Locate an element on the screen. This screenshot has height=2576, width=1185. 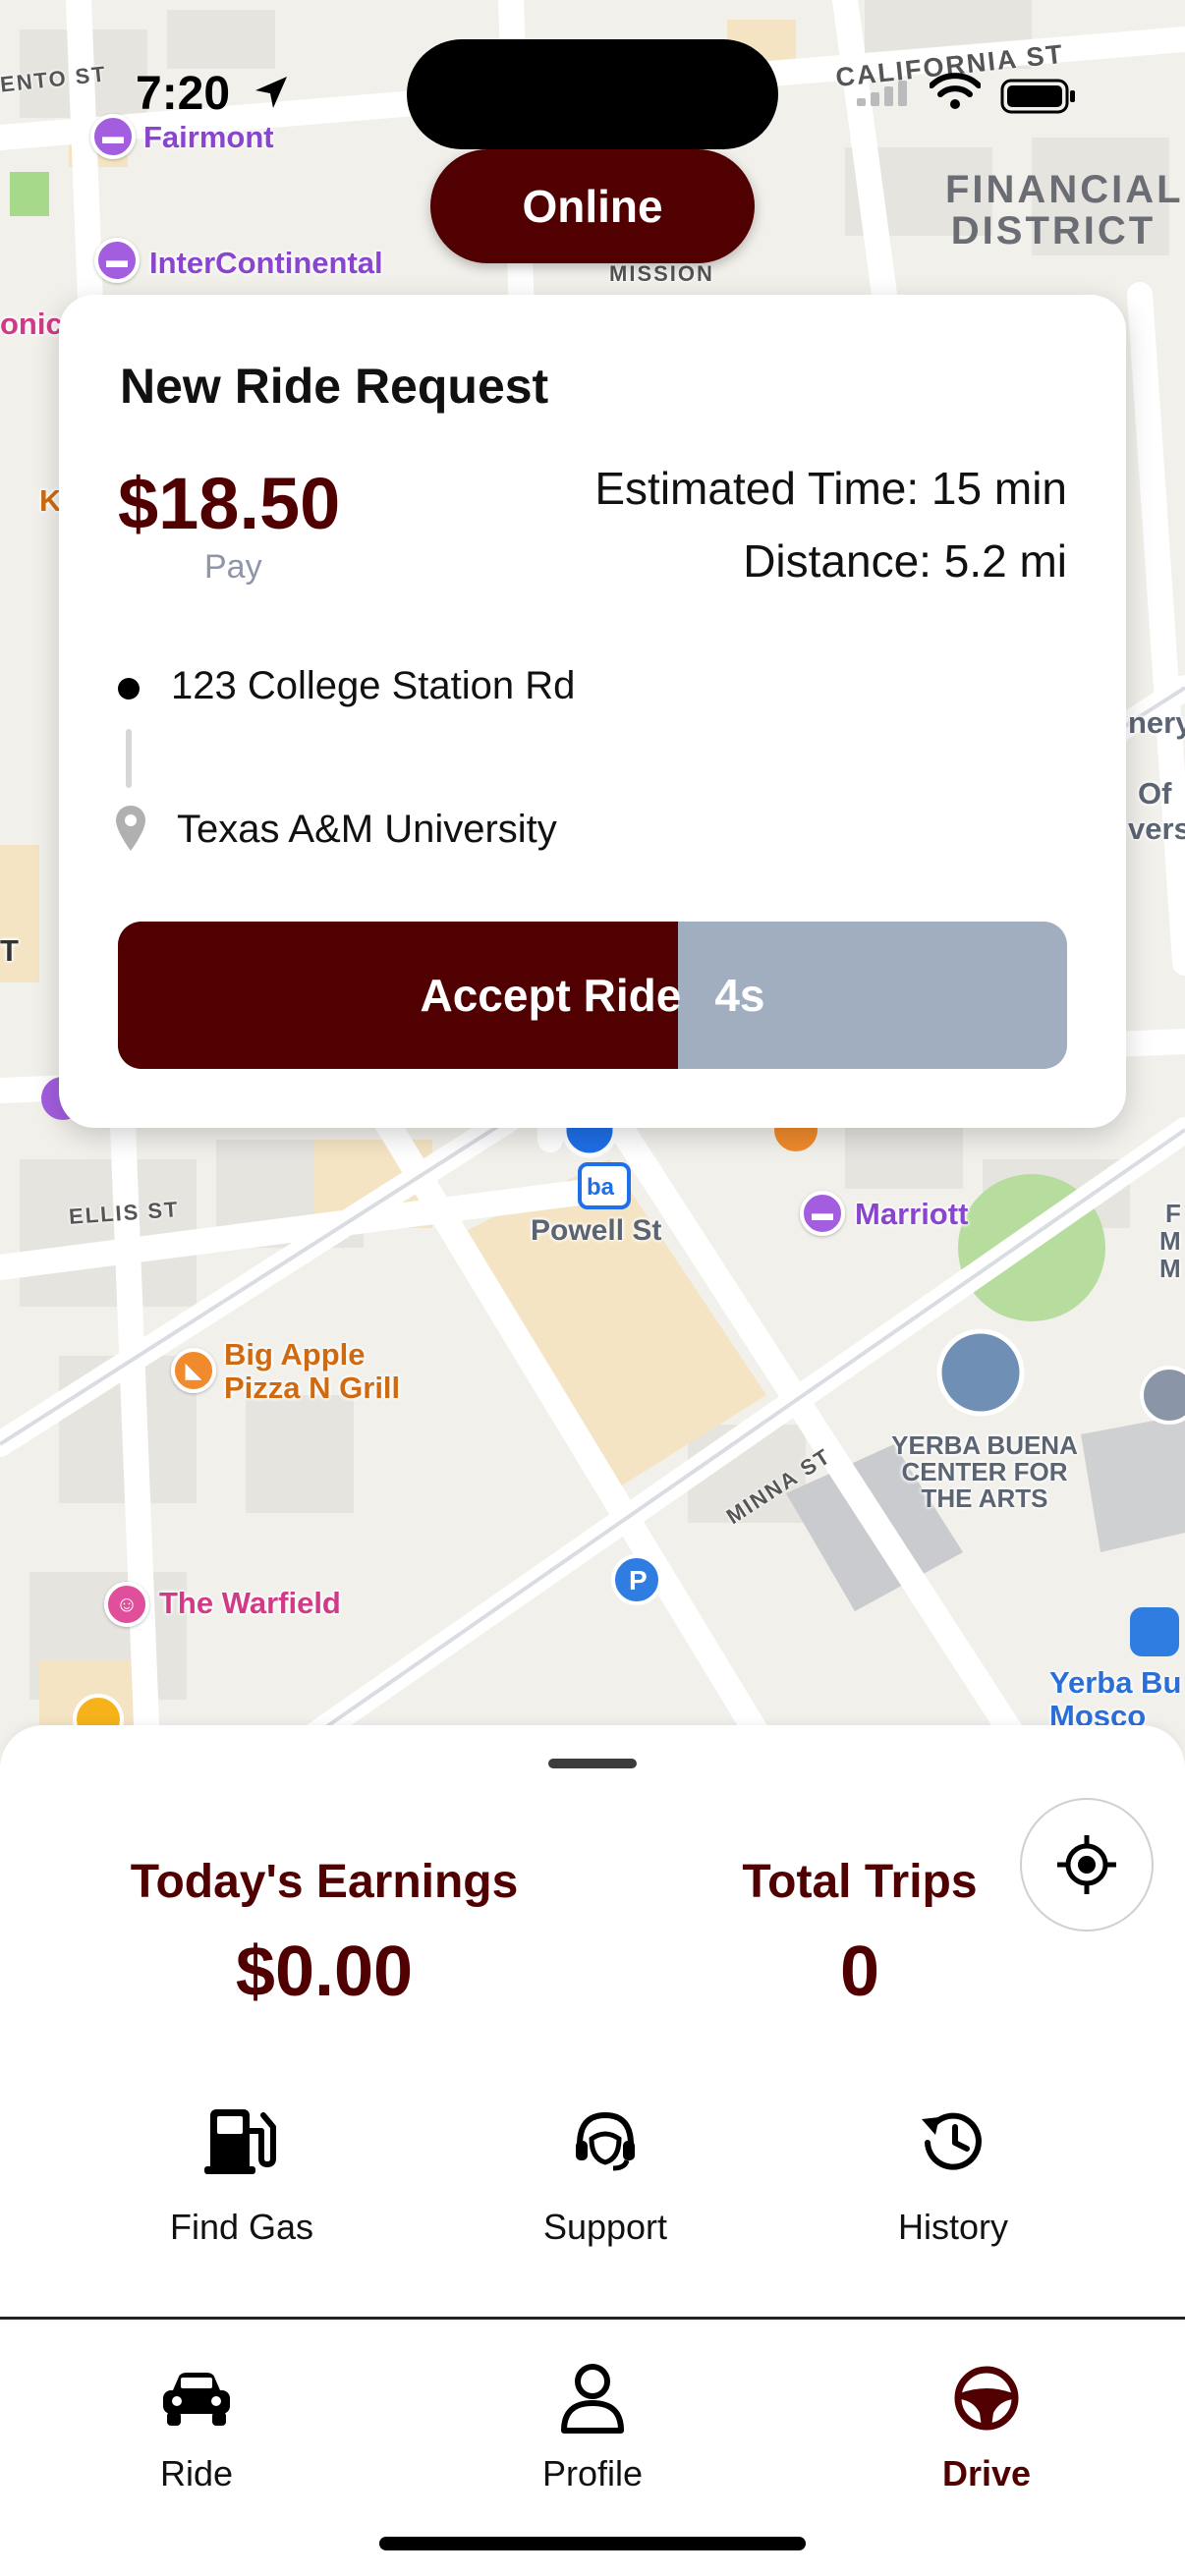
destination-address: Texas A&M University is located at coordinates (367, 829).